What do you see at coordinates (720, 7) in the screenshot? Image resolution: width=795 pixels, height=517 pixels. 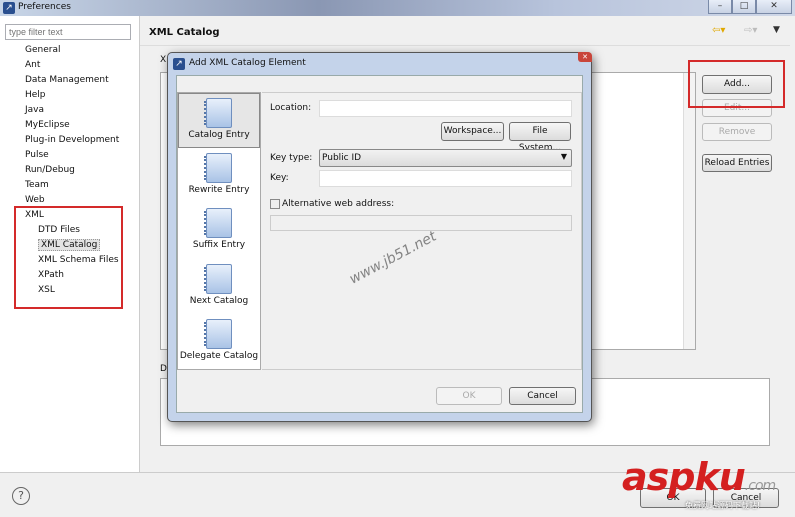 I see `minimize-button: –` at bounding box center [720, 7].